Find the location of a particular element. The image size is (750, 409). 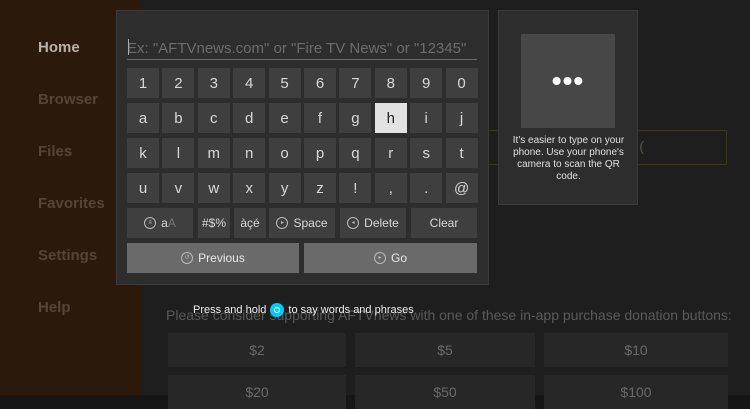

key-2-4: d is located at coordinates (249, 118).